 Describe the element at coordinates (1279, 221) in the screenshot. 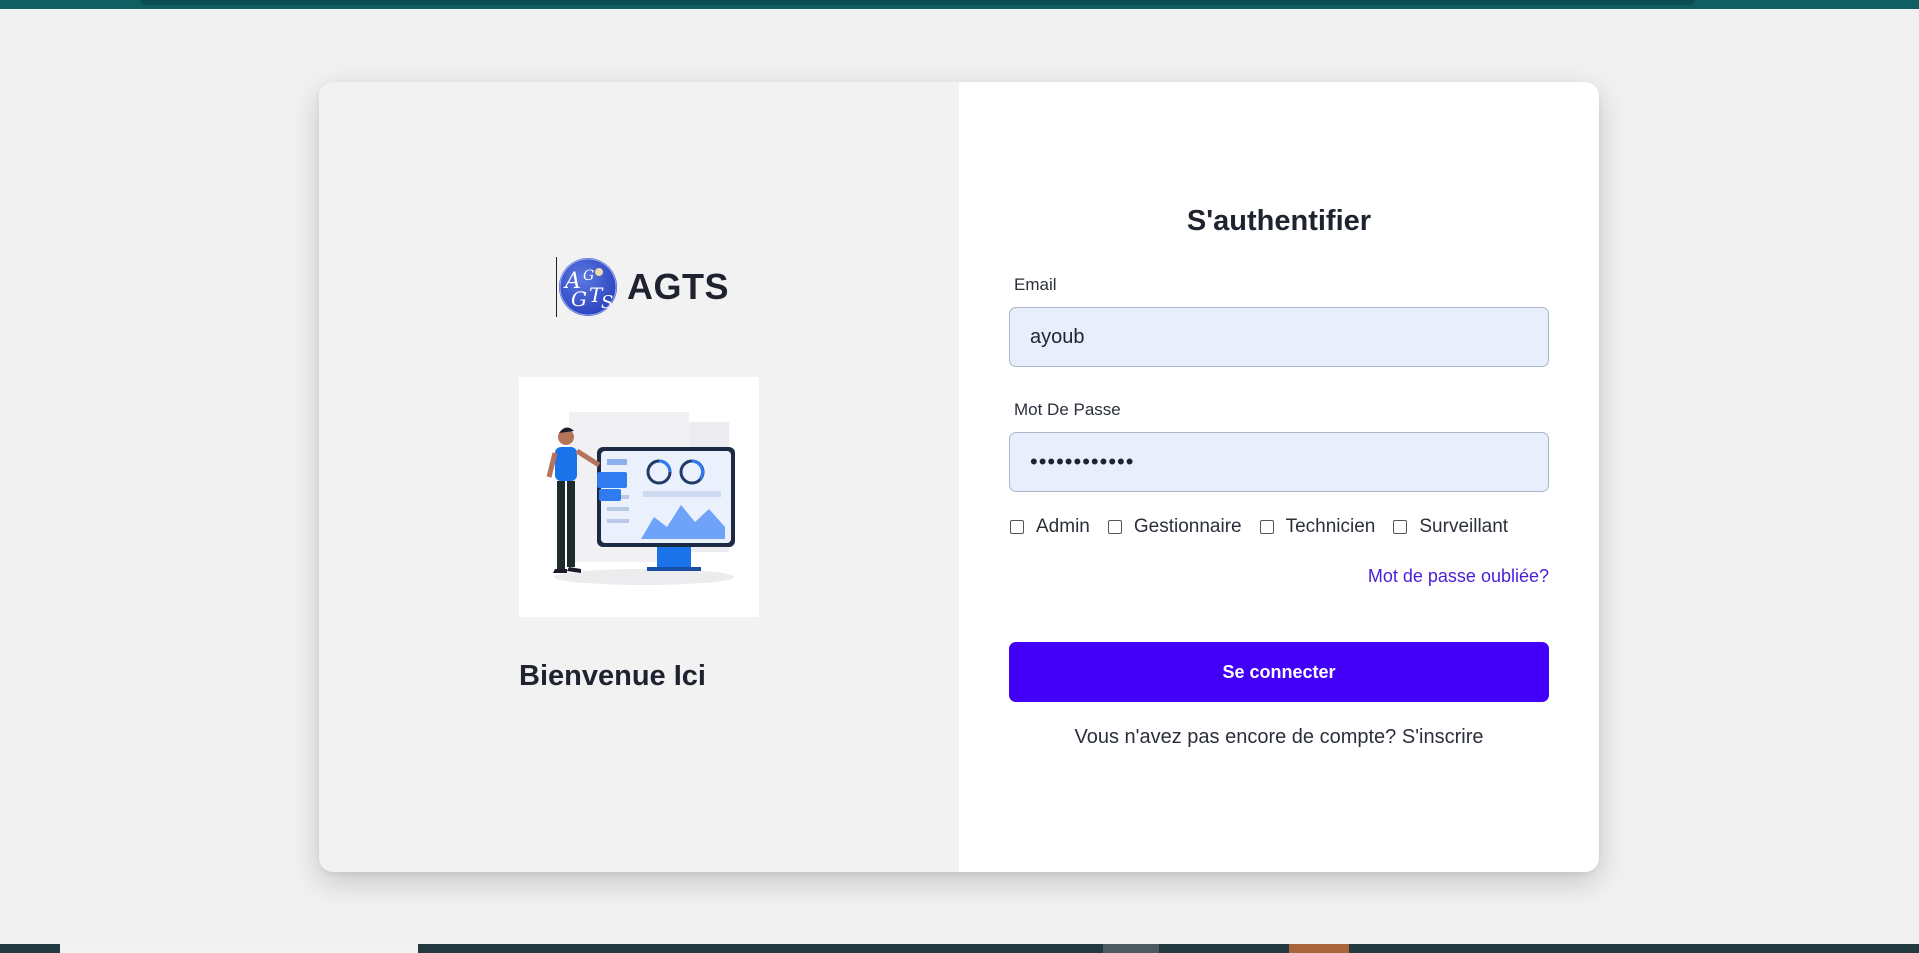

I see `auth-title: S'authentifier` at that location.